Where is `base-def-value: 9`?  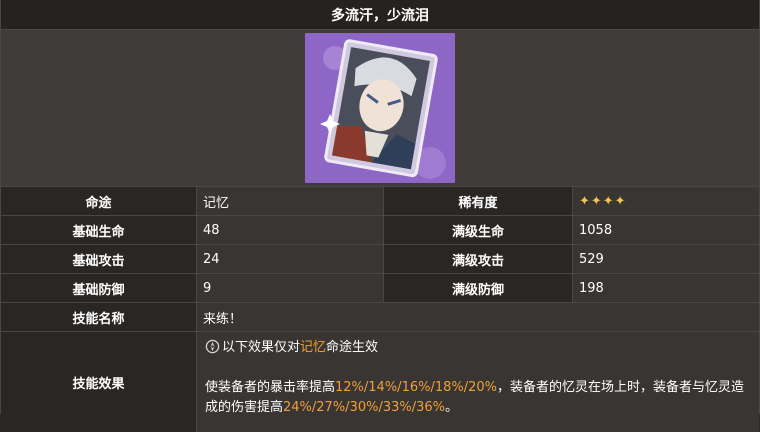 base-def-value: 9 is located at coordinates (289, 288).